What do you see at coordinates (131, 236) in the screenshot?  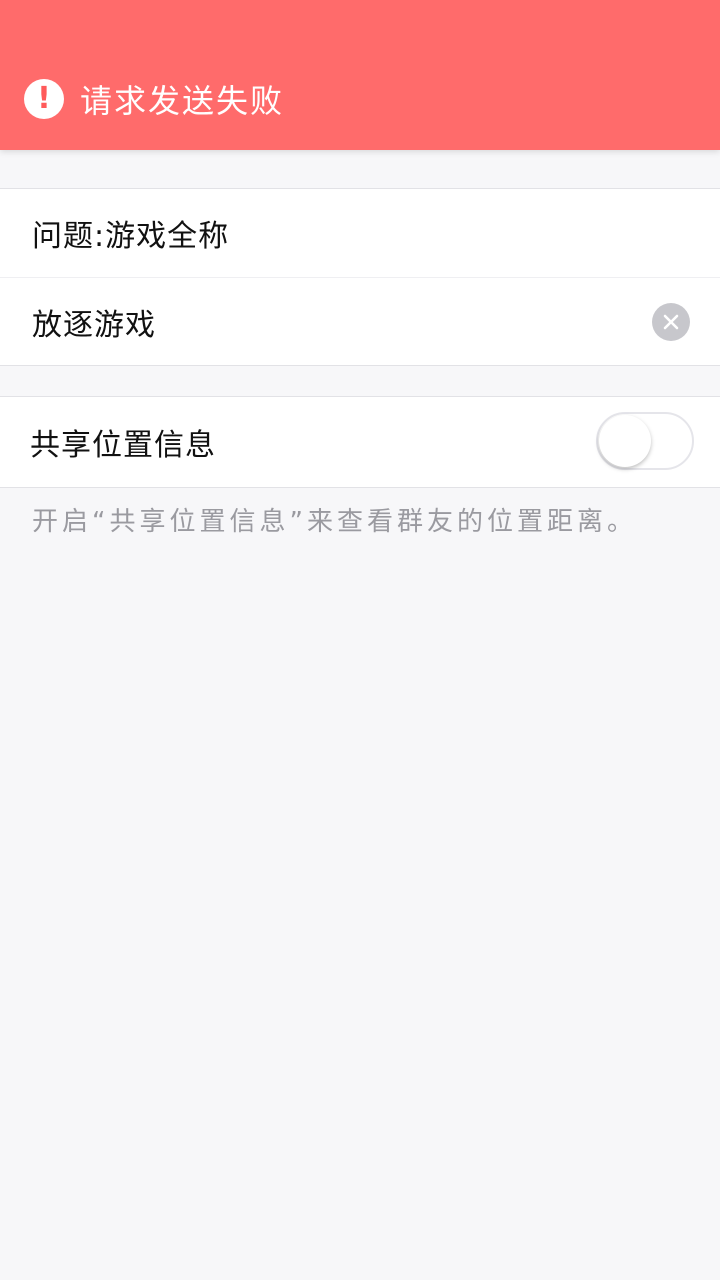 I see `question-label: 问题:游戏全称` at bounding box center [131, 236].